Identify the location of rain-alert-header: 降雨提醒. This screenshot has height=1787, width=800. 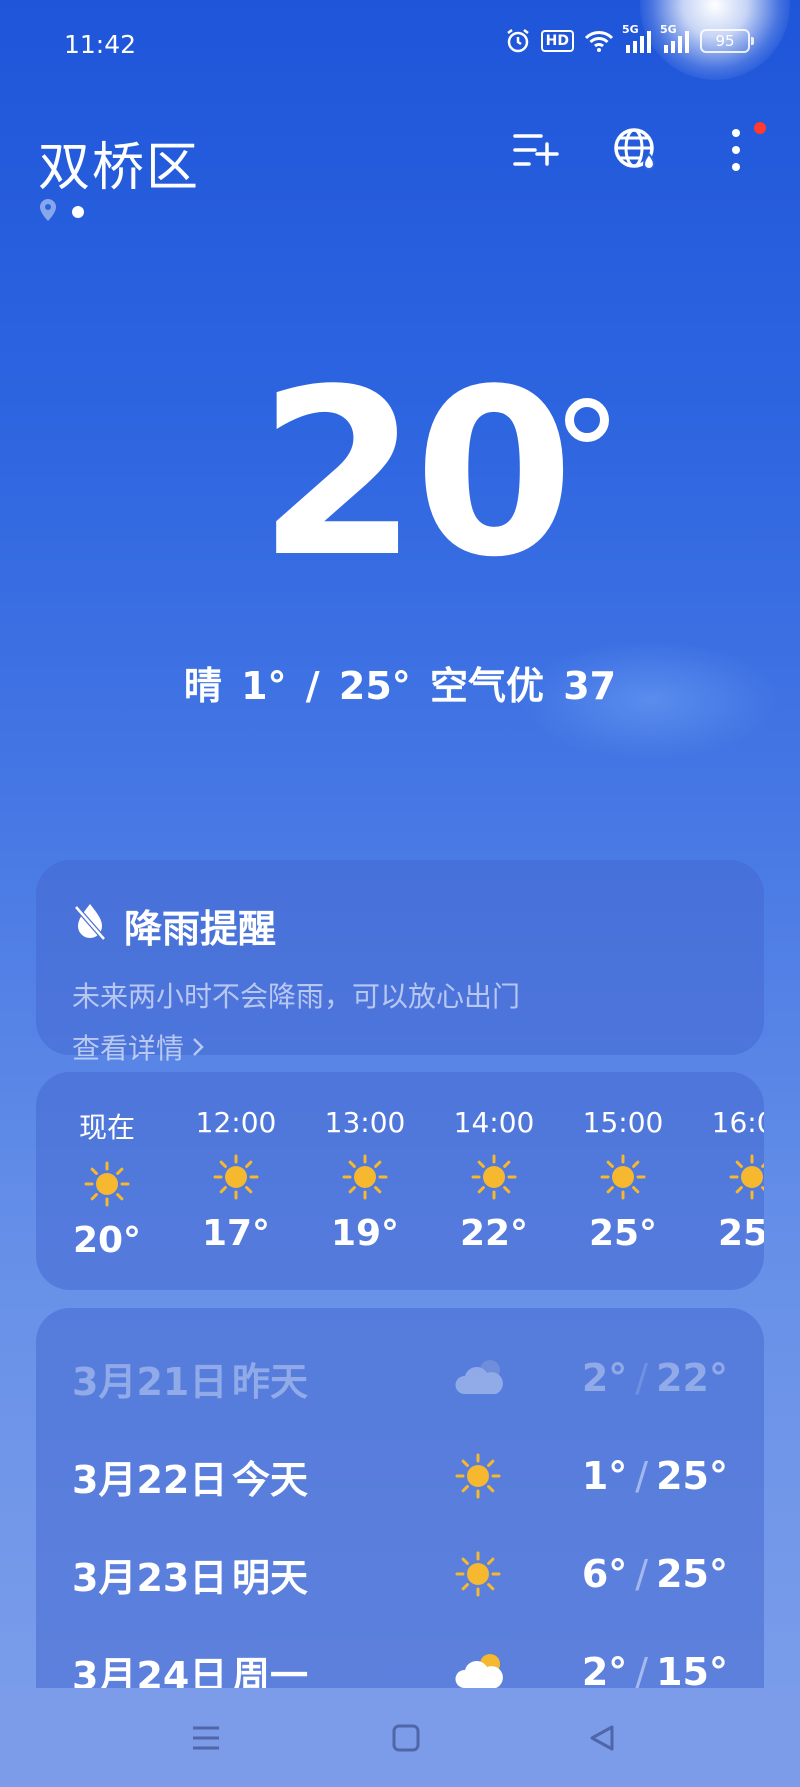
(400, 925).